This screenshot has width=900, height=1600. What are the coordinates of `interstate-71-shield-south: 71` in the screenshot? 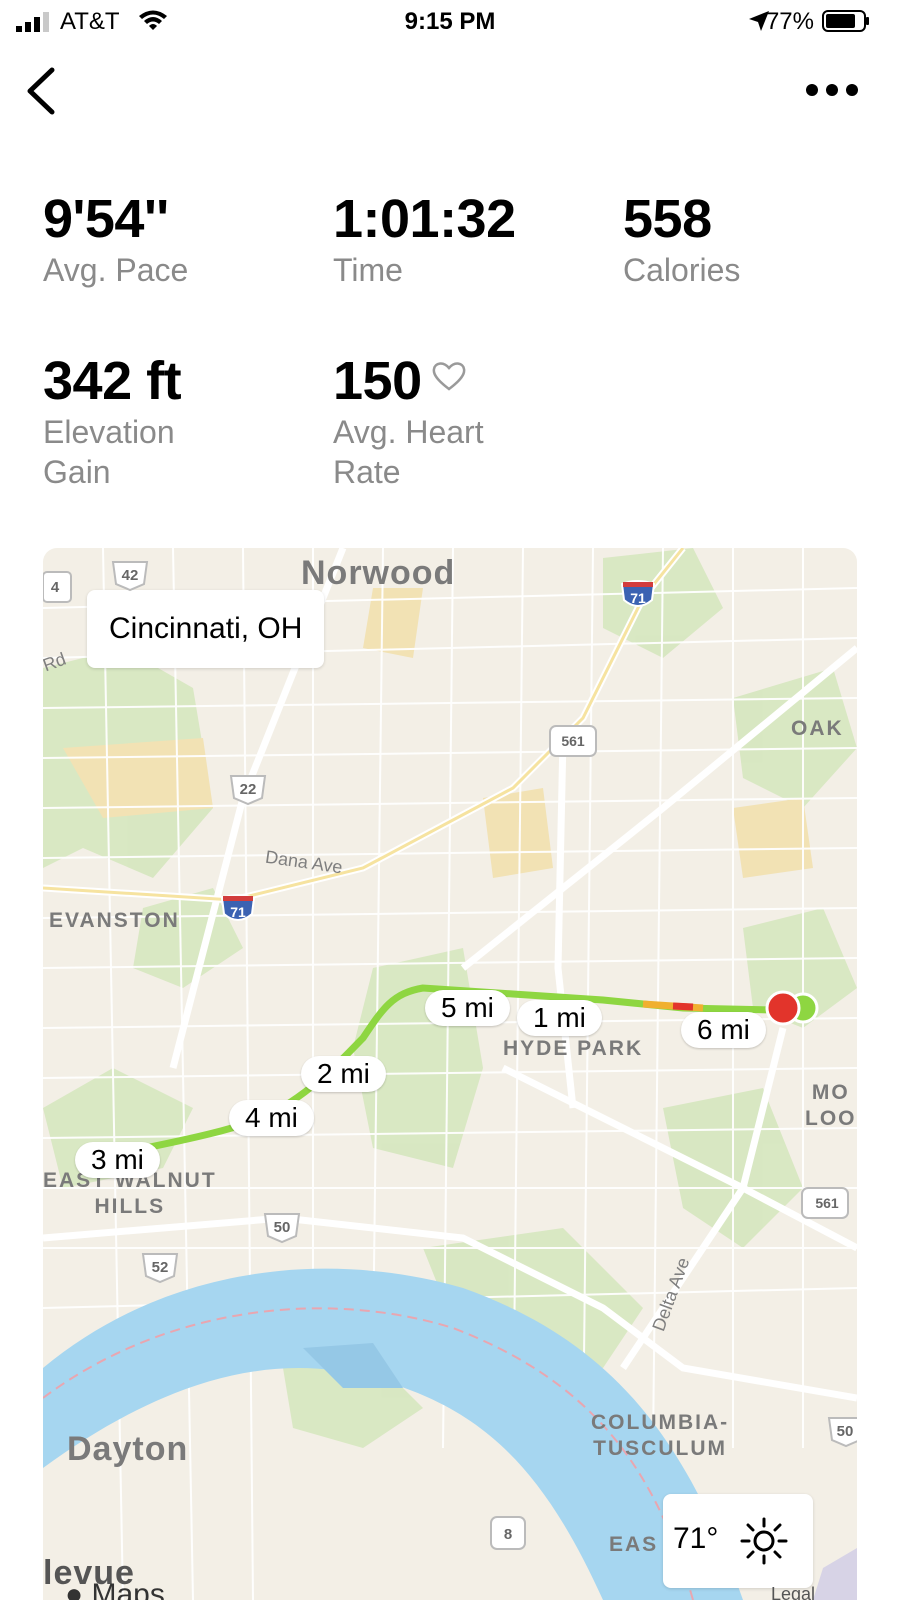 It's located at (238, 907).